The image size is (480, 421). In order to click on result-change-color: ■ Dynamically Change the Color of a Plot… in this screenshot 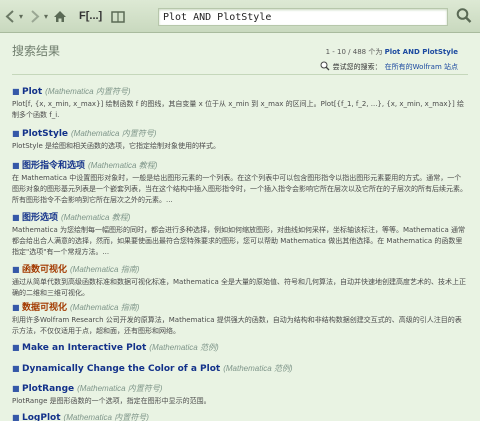, I will do `click(240, 368)`.